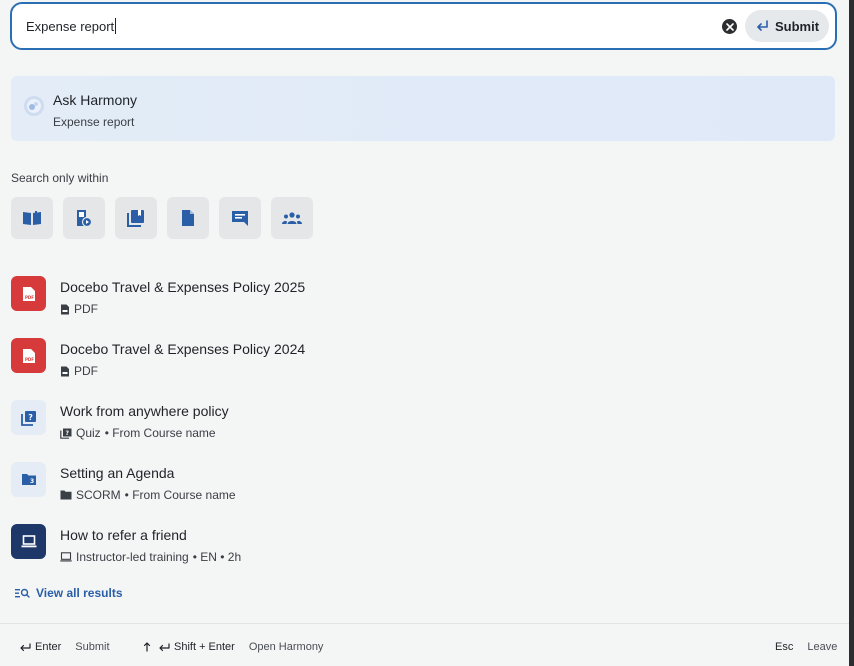 The image size is (854, 666). What do you see at coordinates (66, 557) in the screenshot?
I see `laptop-small-icon` at bounding box center [66, 557].